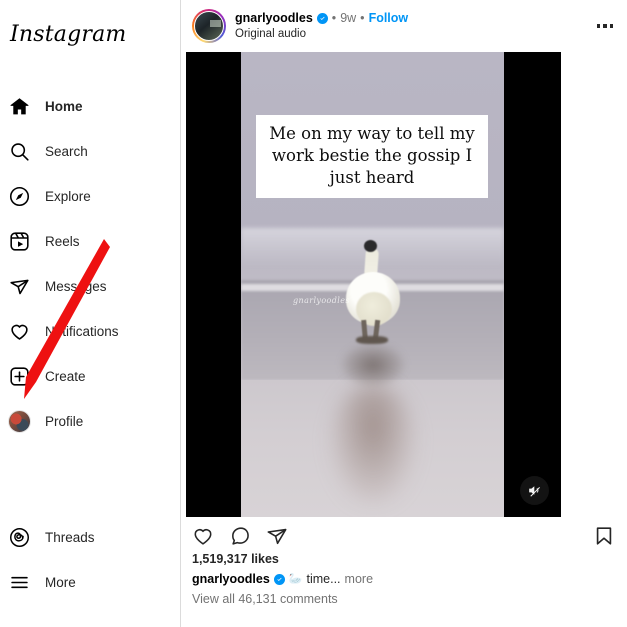  What do you see at coordinates (277, 536) in the screenshot?
I see `share-button` at bounding box center [277, 536].